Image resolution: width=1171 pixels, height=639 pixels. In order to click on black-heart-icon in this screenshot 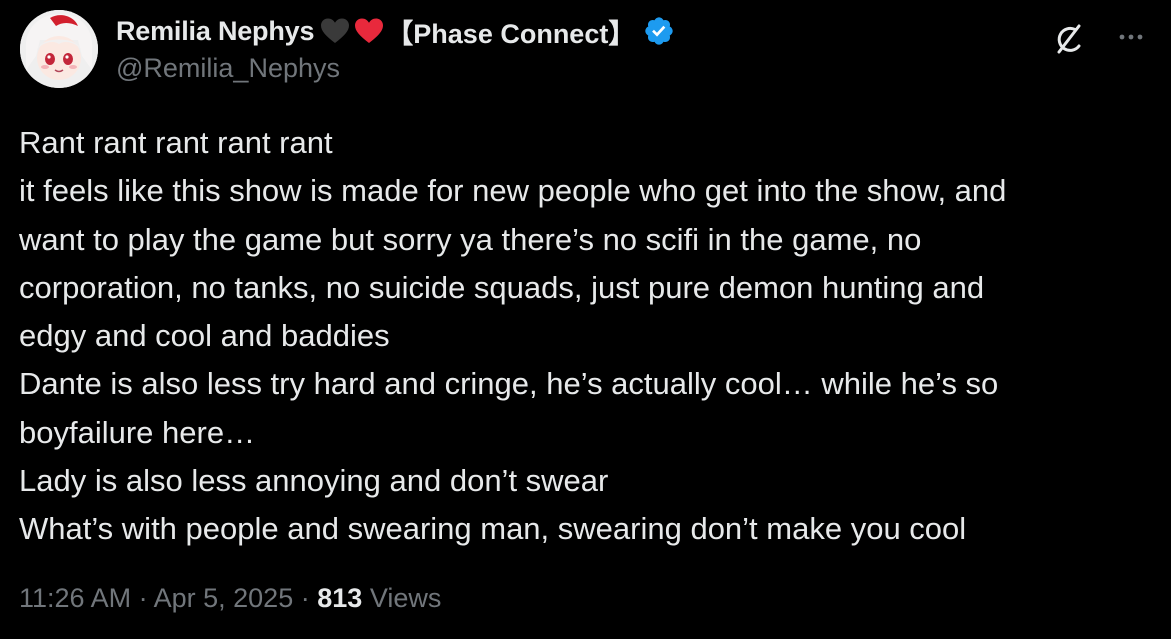, I will do `click(335, 31)`.